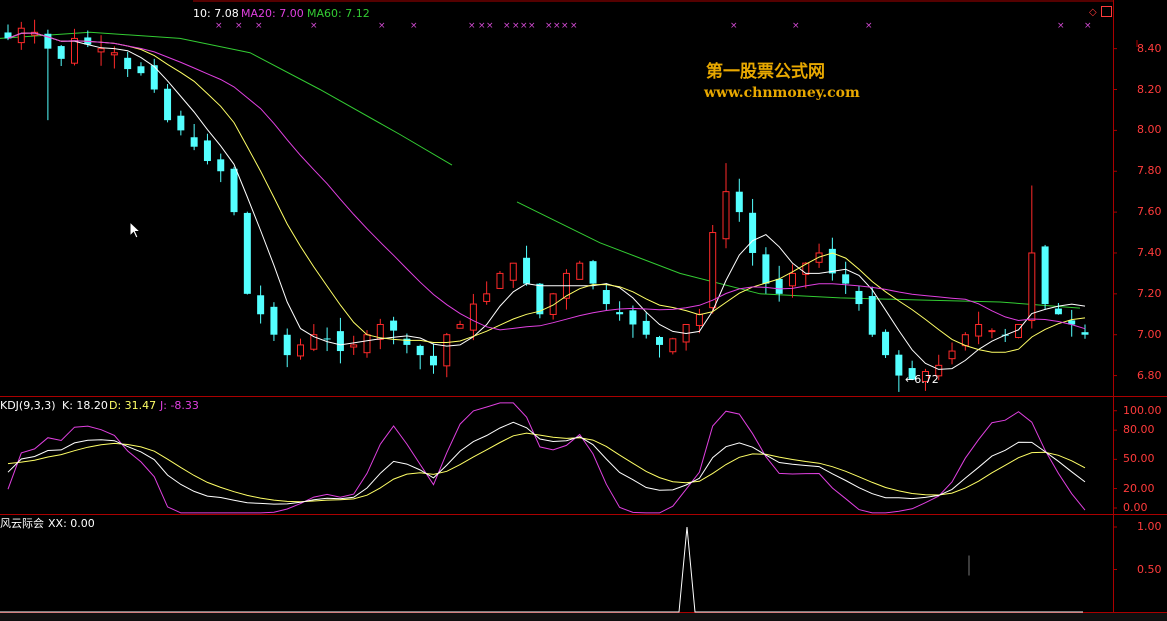 Image resolution: width=1167 pixels, height=621 pixels. I want to click on kdj-tick-label: 20.00, so click(1139, 488).